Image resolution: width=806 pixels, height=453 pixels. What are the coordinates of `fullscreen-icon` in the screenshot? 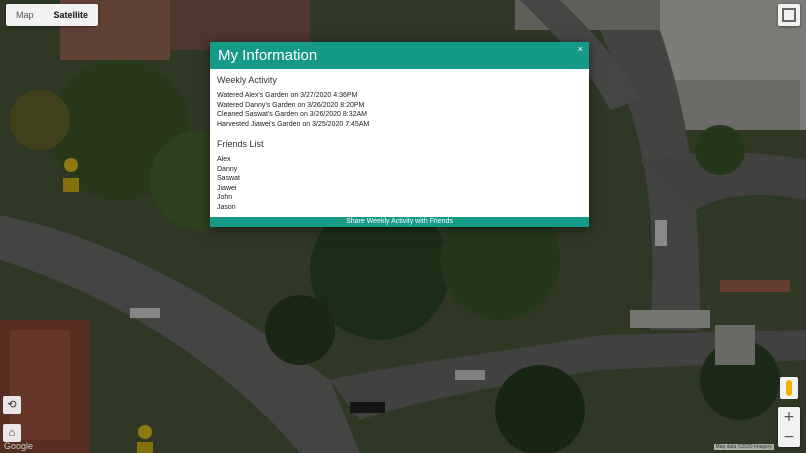 It's located at (789, 15).